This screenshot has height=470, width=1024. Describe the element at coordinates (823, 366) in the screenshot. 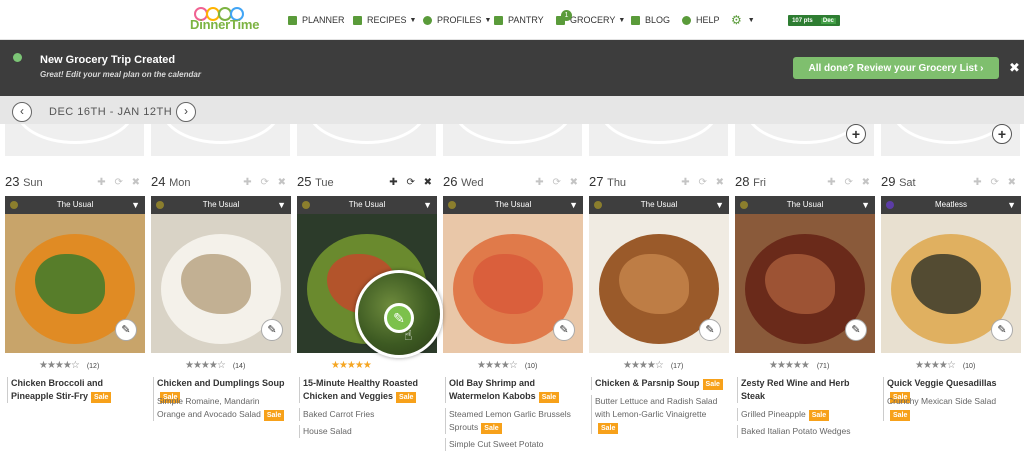

I see `rating-count: (71)` at that location.